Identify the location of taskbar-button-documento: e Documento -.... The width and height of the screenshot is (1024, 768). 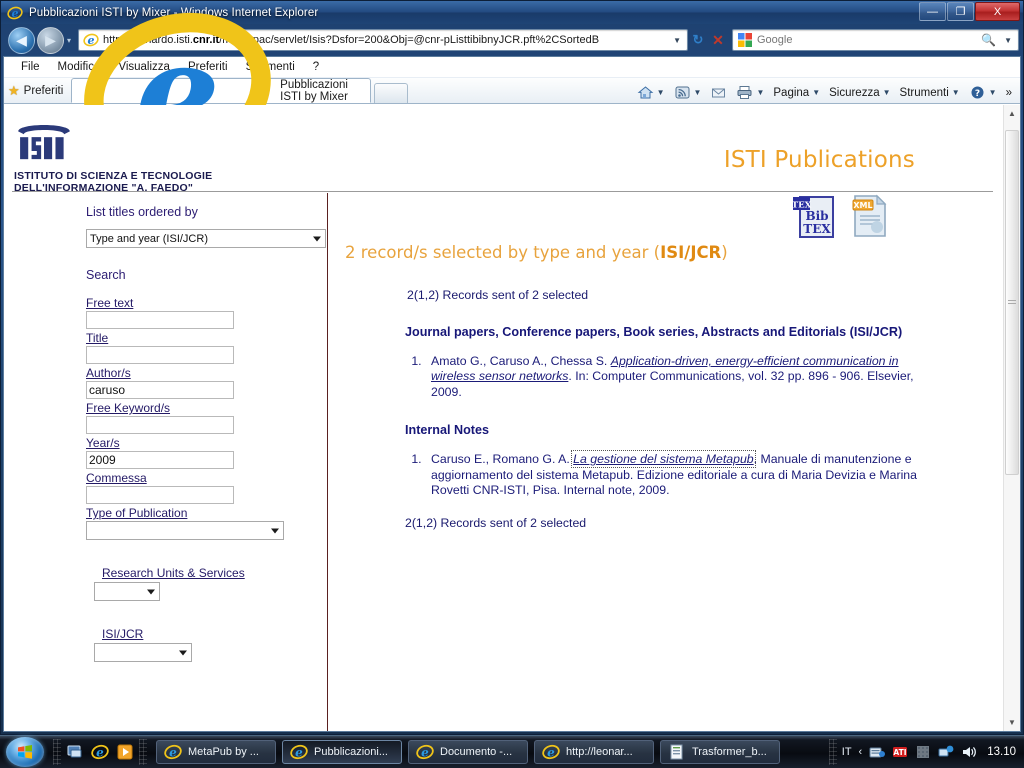
(468, 752).